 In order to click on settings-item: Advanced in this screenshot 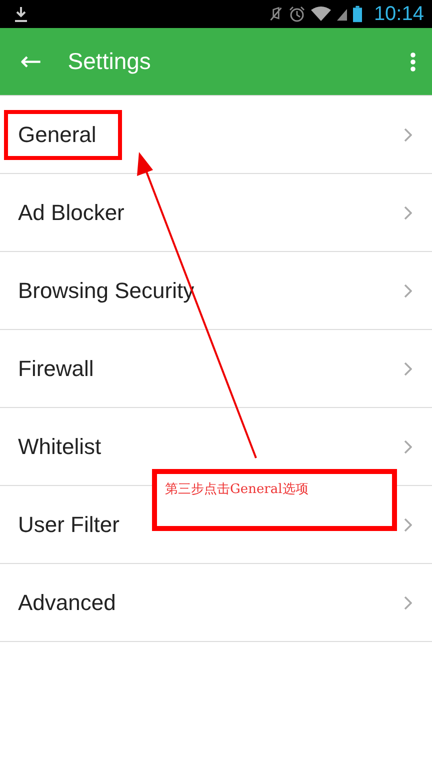, I will do `click(216, 603)`.